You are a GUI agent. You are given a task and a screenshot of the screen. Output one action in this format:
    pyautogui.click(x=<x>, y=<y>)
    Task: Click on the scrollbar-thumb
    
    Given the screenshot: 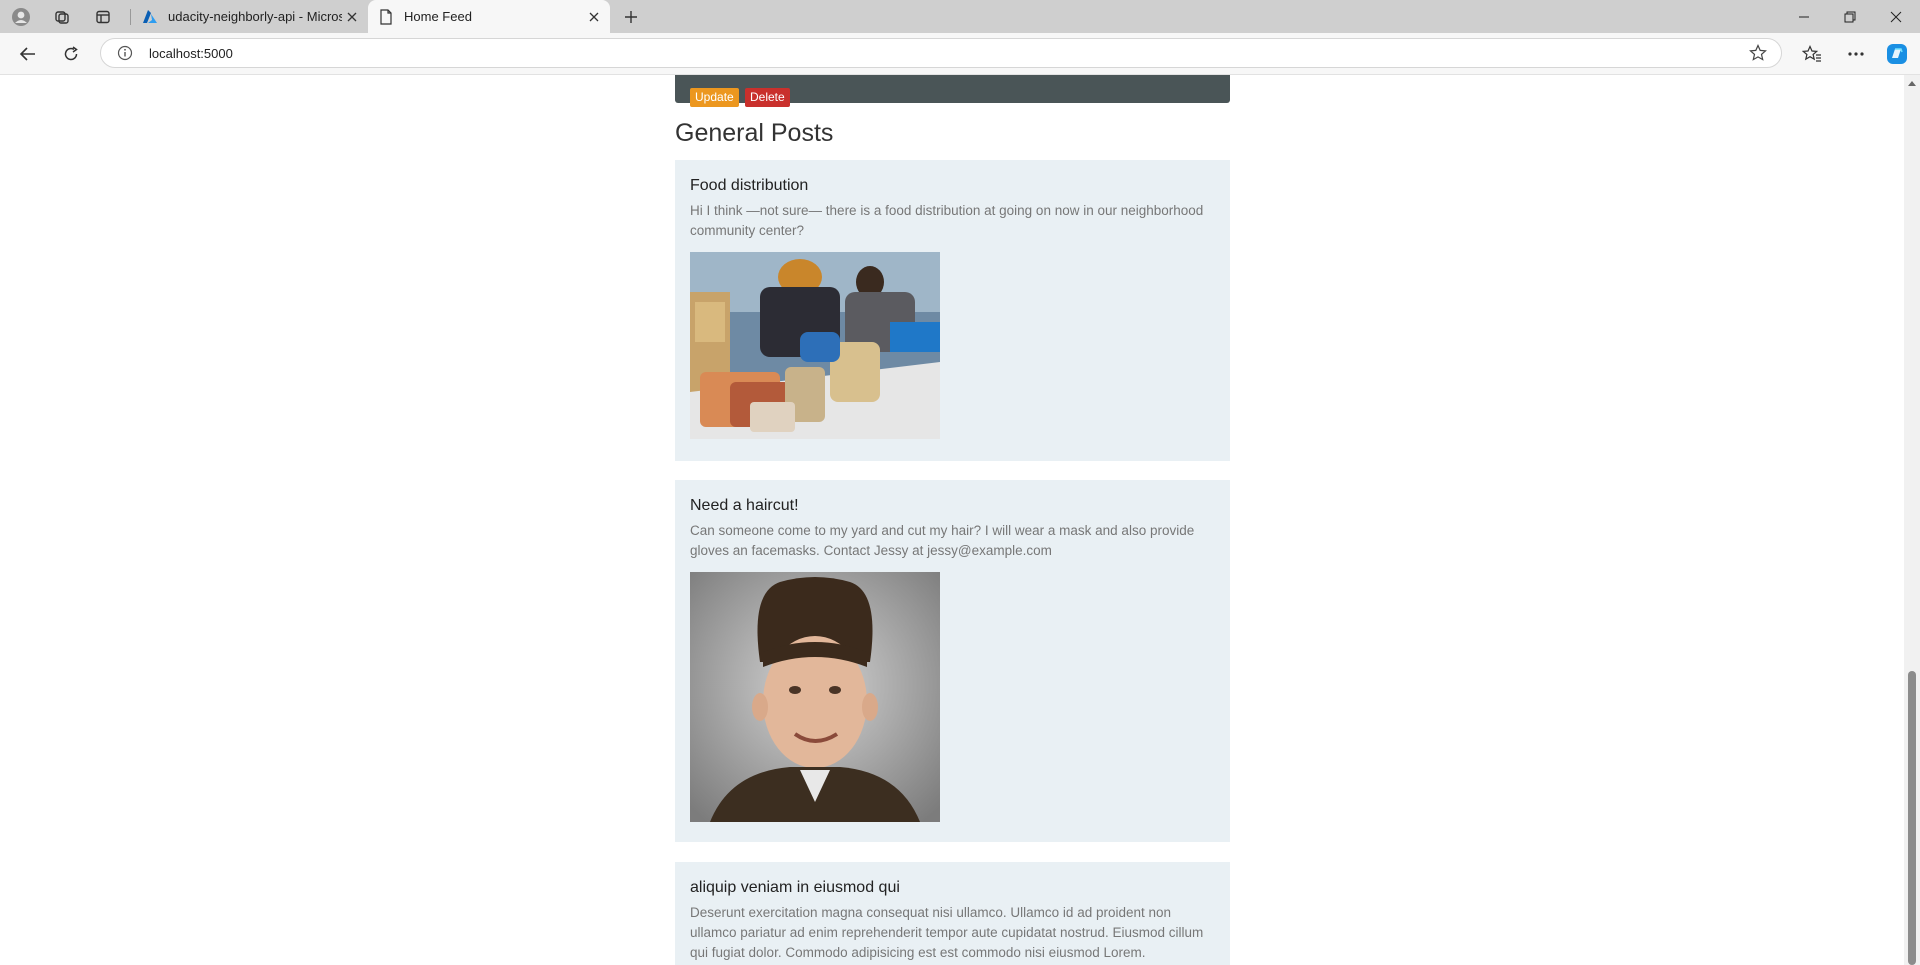 What is the action you would take?
    pyautogui.click(x=1912, y=818)
    